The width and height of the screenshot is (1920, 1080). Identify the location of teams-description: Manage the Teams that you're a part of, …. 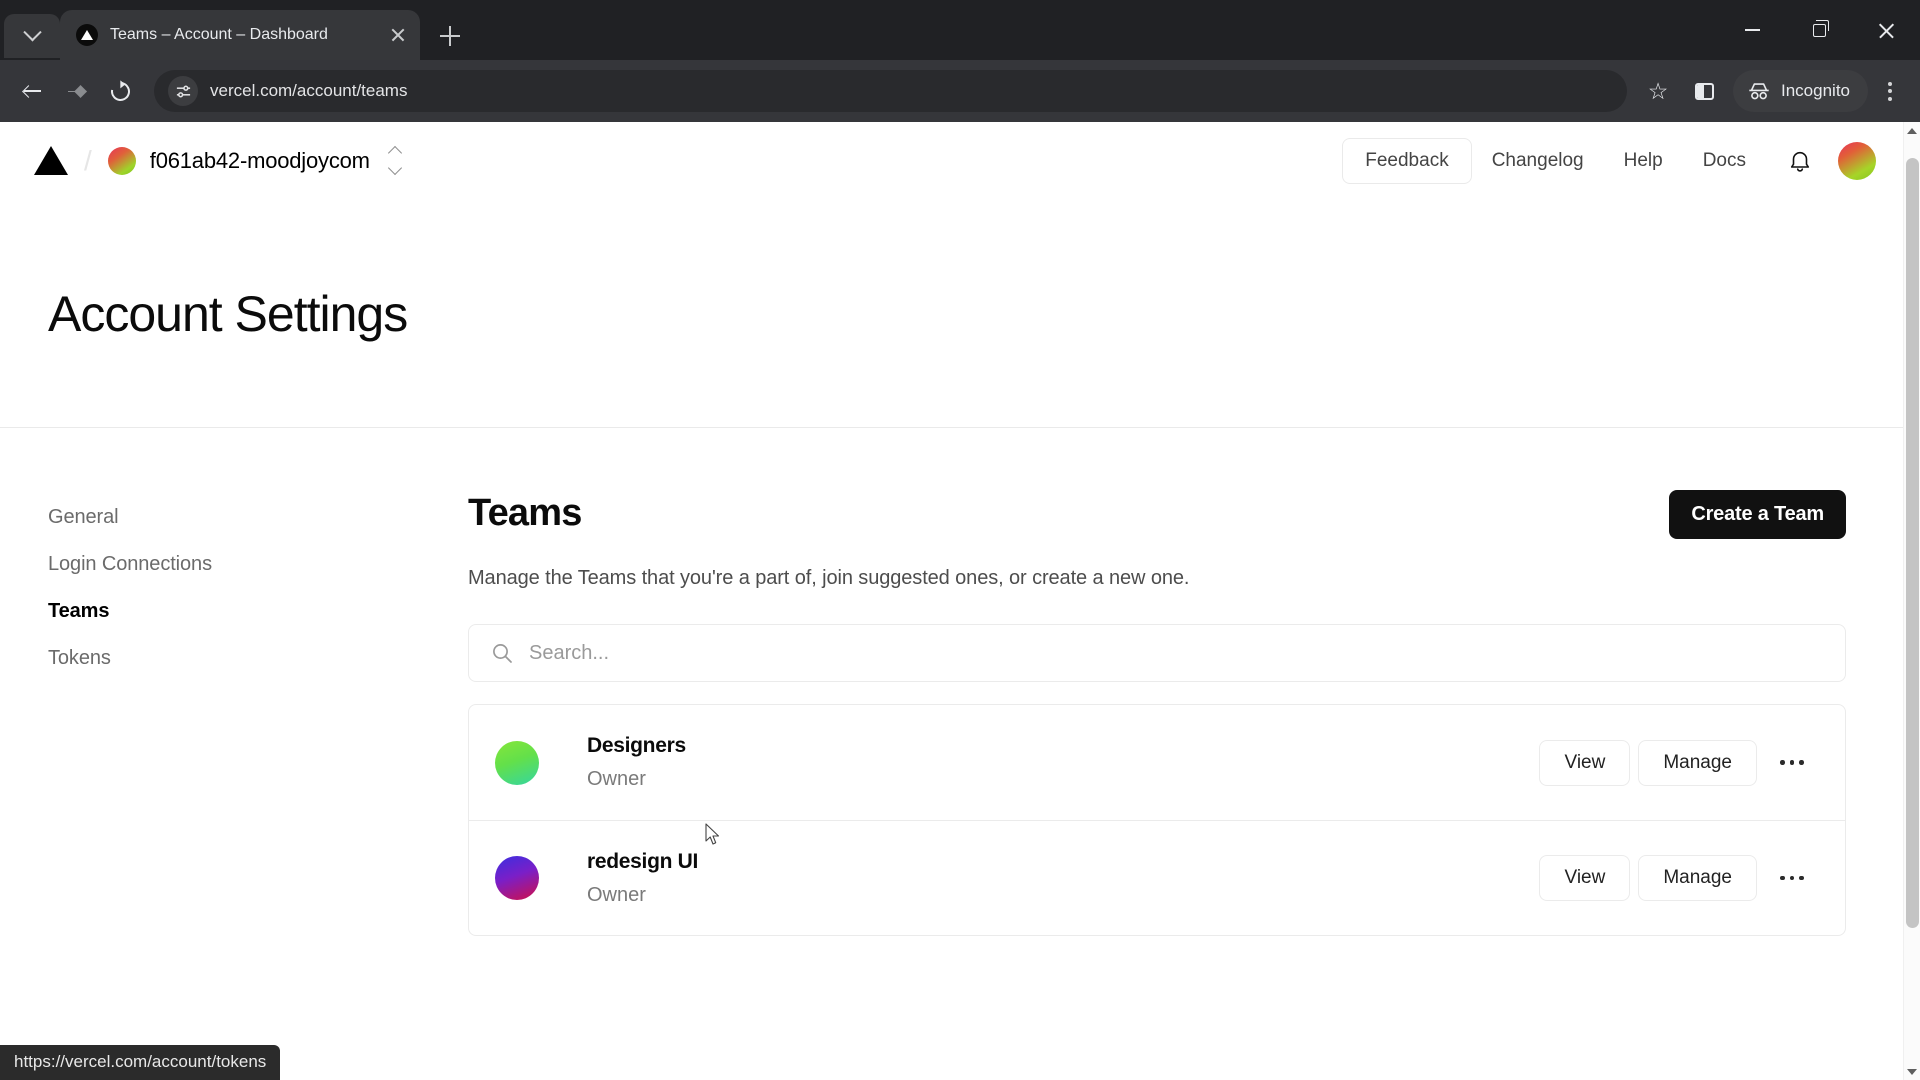
(829, 578).